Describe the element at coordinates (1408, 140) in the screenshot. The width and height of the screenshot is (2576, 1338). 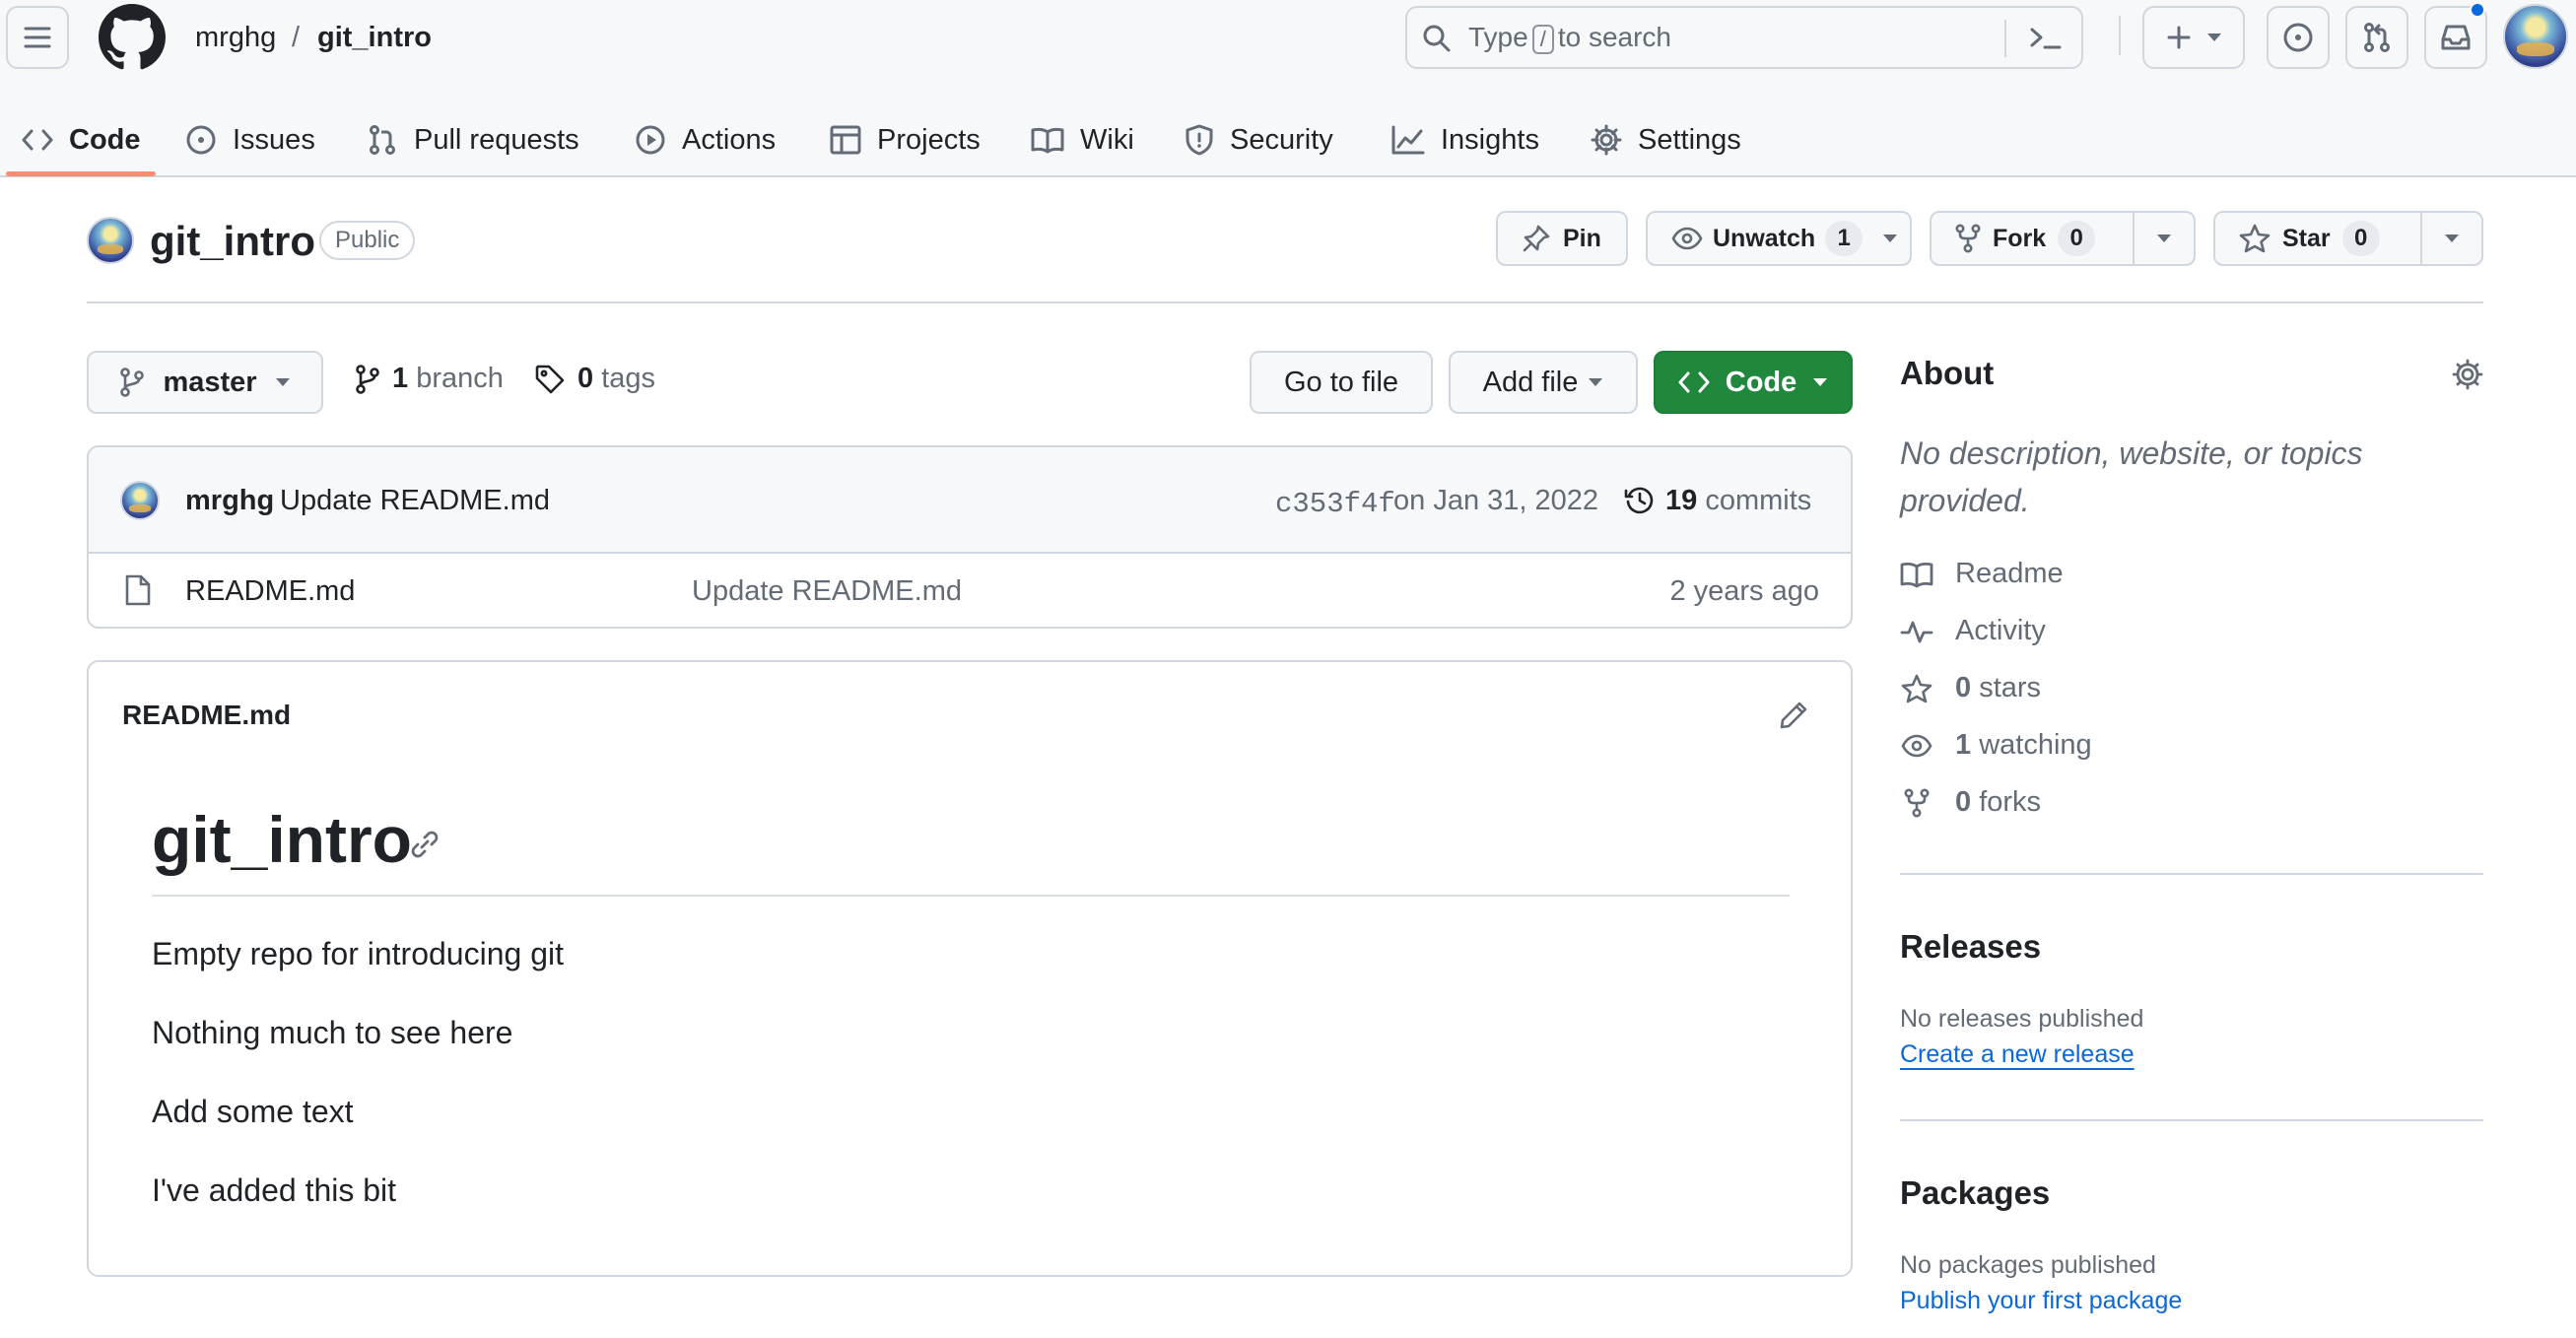
I see `graph-icon` at that location.